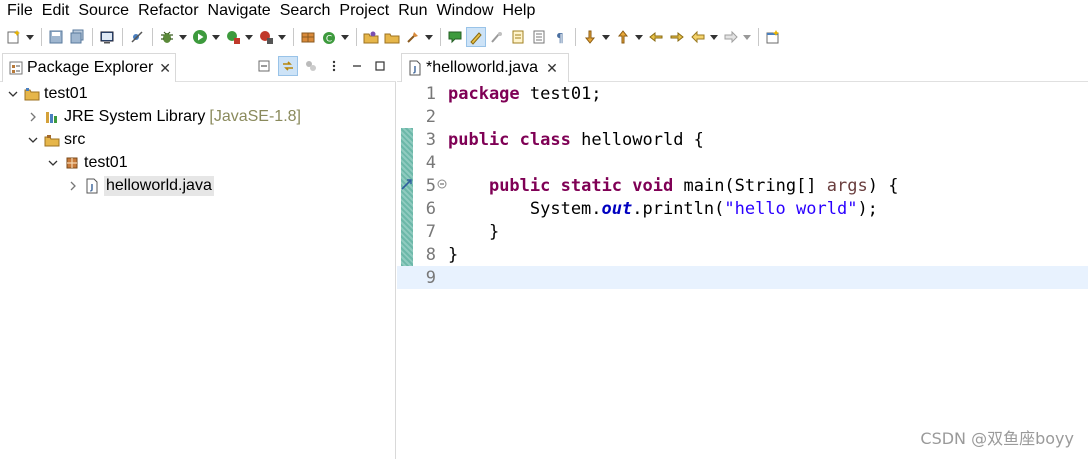  Describe the element at coordinates (623, 37) in the screenshot. I see `previous-annotation-icon` at that location.